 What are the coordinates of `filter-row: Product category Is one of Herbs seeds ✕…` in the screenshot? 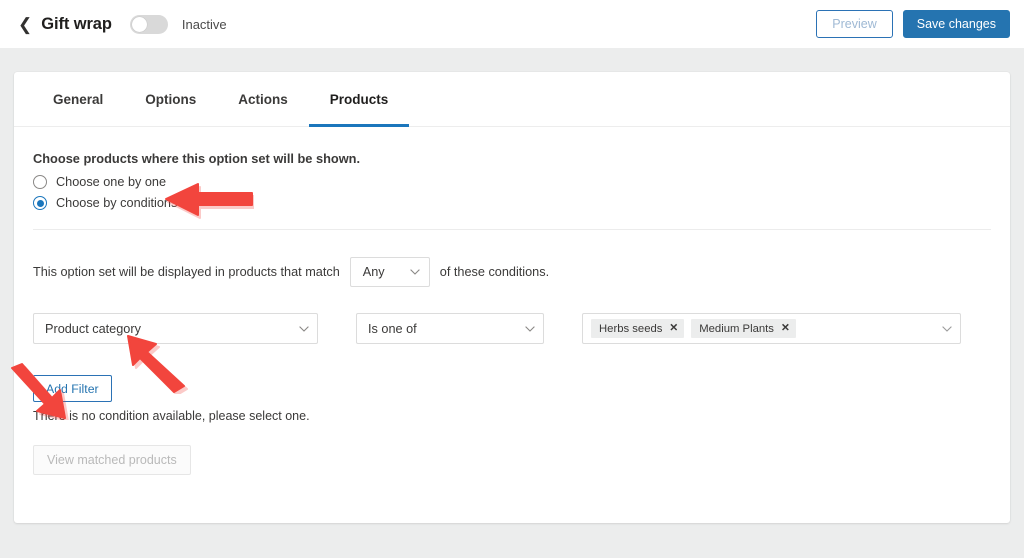 It's located at (512, 328).